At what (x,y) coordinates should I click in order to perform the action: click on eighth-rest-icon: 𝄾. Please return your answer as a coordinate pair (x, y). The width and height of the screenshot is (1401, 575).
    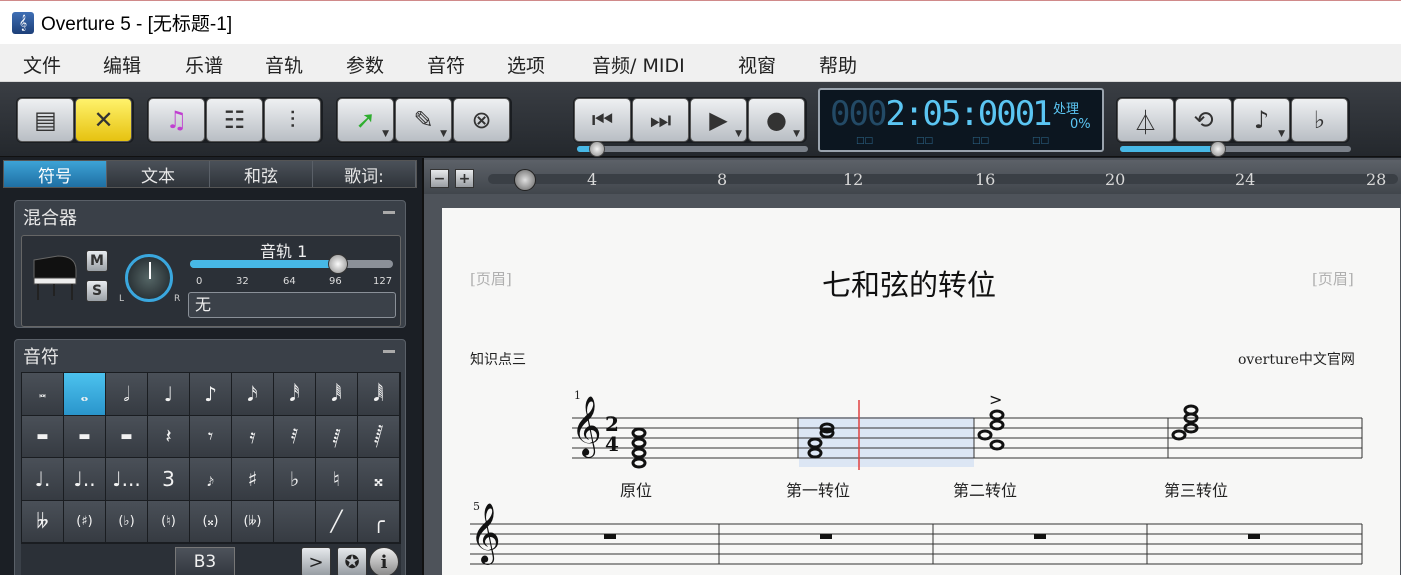
    Looking at the image, I should click on (211, 436).